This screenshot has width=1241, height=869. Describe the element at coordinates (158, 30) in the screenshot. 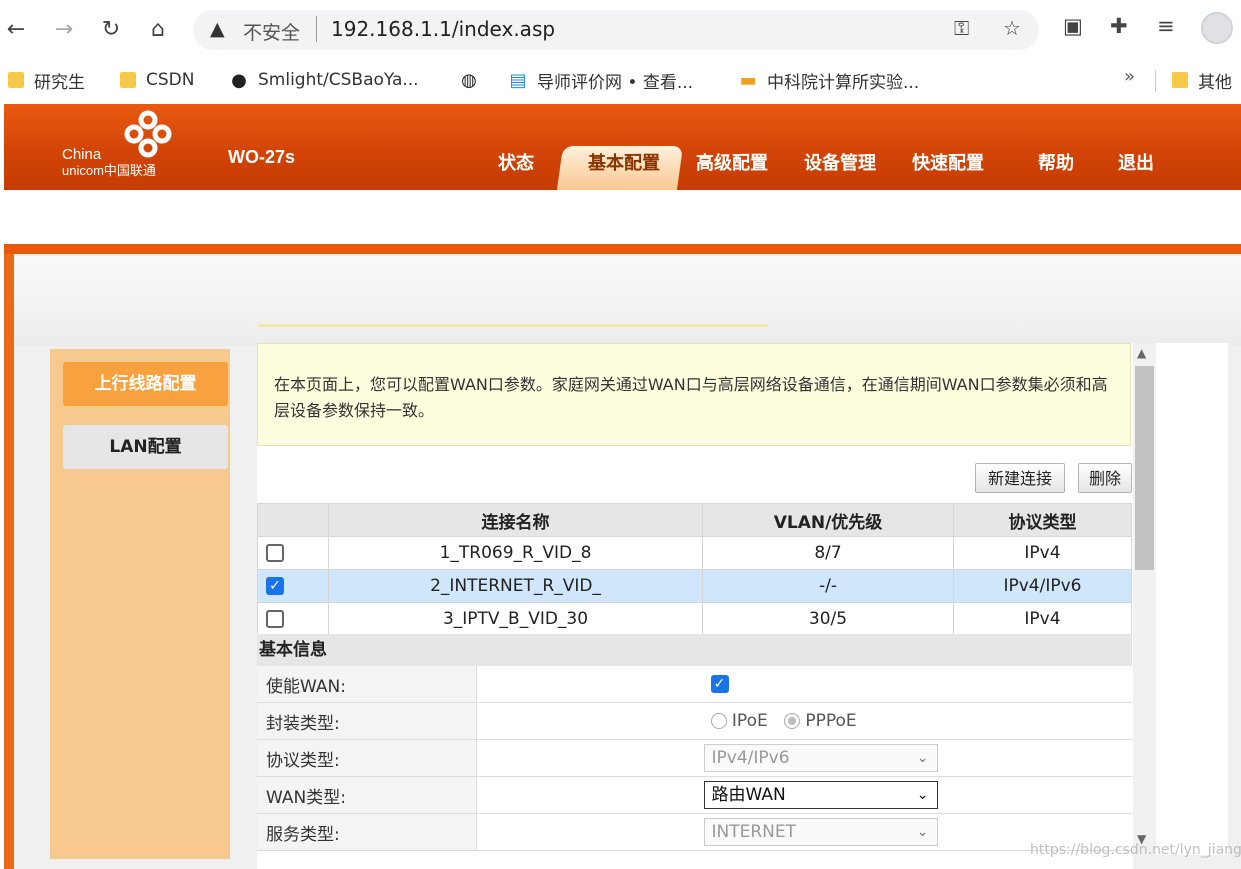

I see `home-icon: ⌂` at that location.